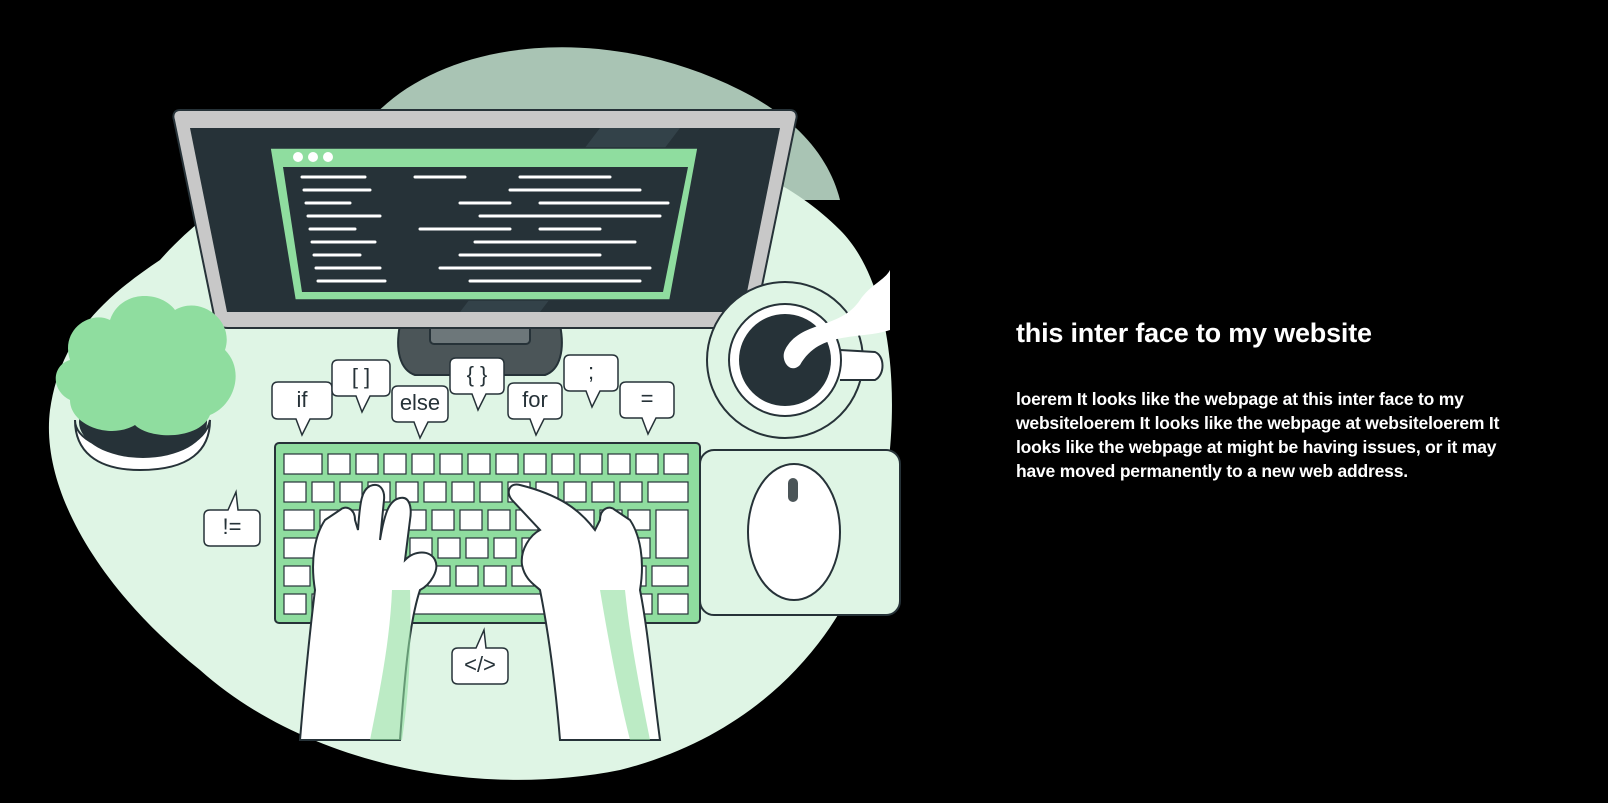 The image size is (1608, 803). I want to click on bubble-label: !=, so click(232, 526).